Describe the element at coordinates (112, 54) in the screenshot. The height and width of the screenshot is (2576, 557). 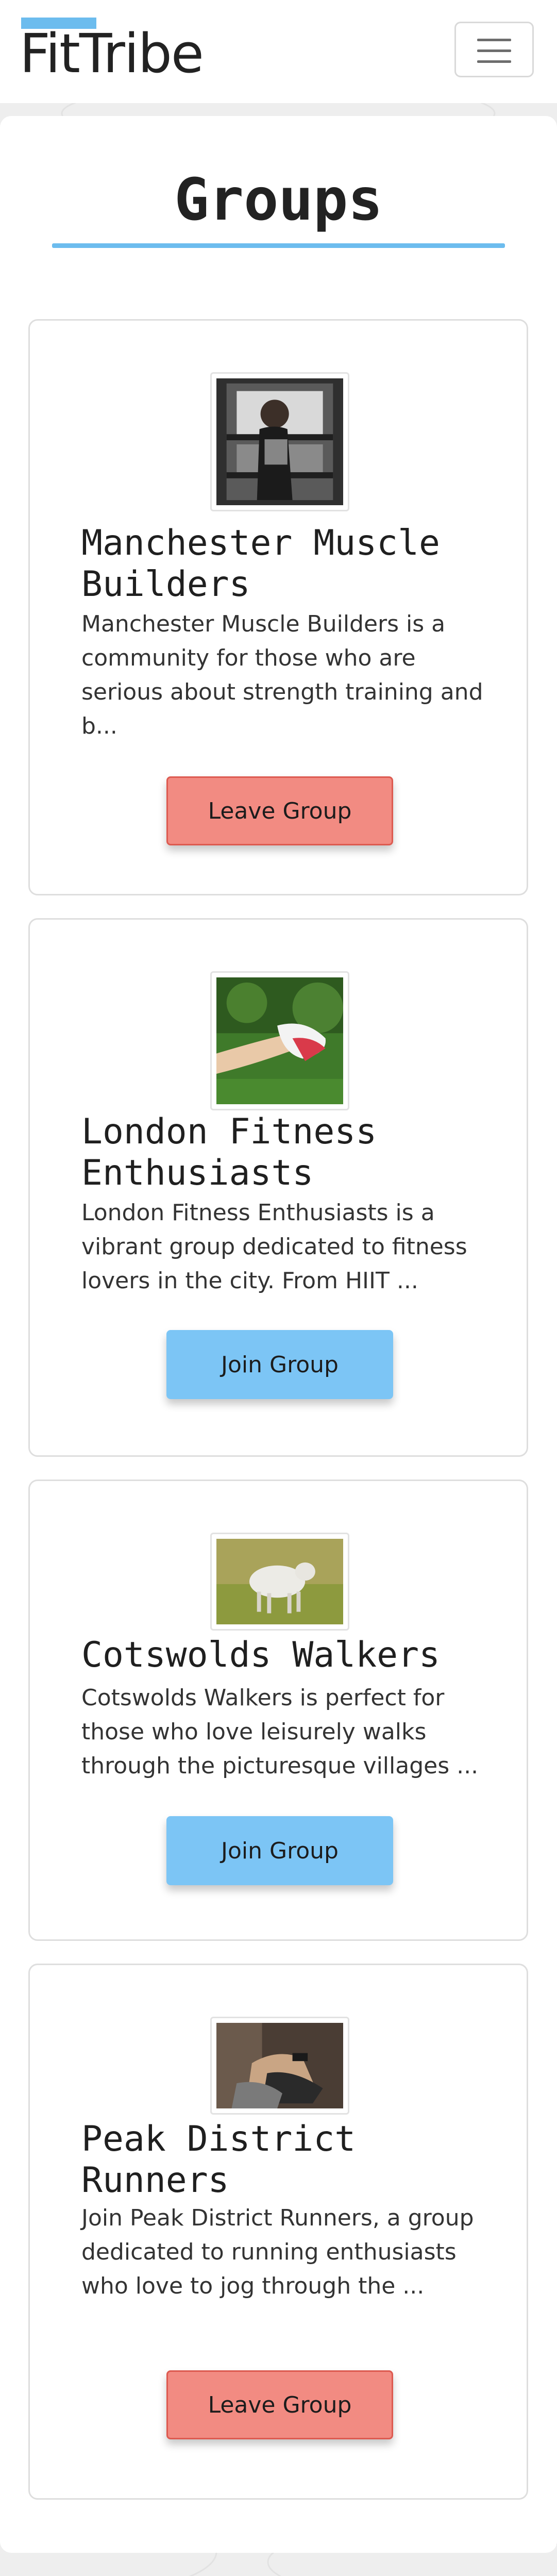
I see `brand-logo: FitTribe` at that location.